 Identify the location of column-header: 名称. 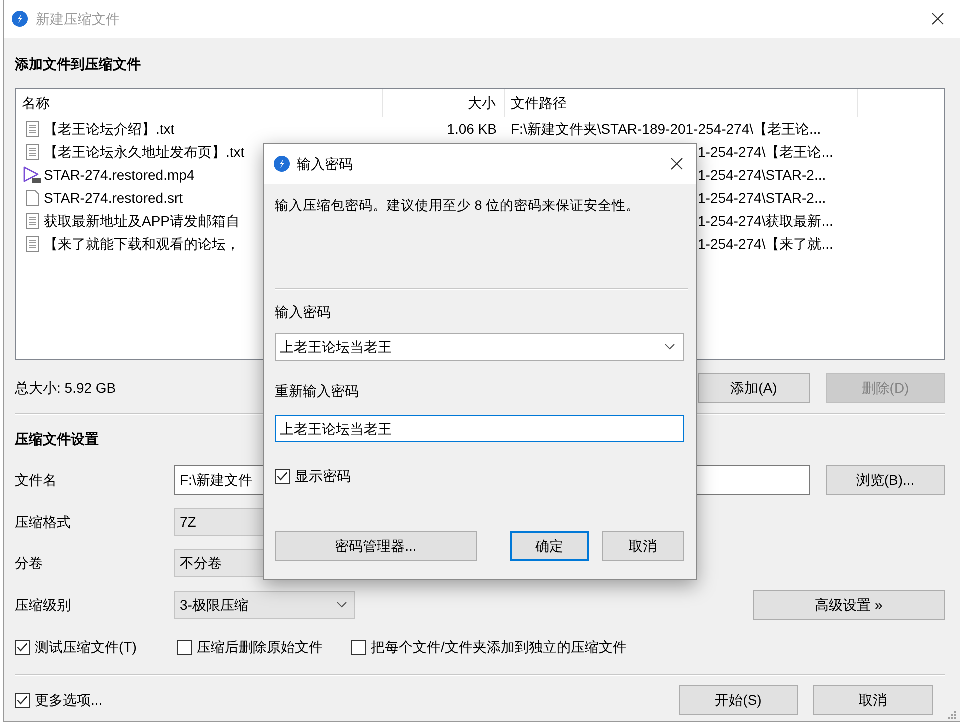
(36, 103).